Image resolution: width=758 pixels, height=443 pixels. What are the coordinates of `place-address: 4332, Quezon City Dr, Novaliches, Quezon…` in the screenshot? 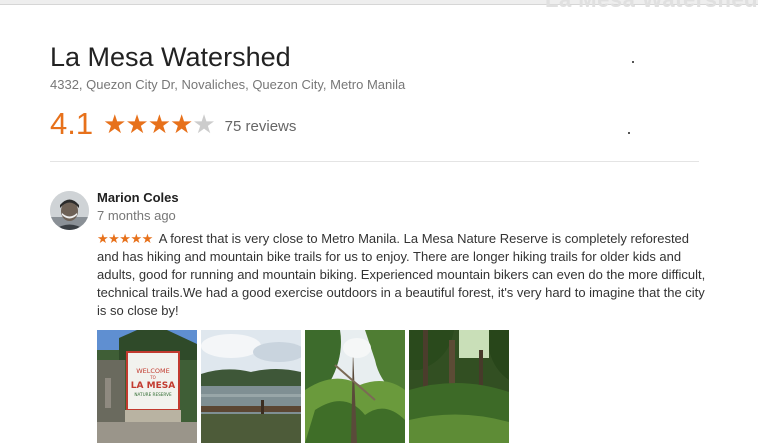 It's located at (228, 84).